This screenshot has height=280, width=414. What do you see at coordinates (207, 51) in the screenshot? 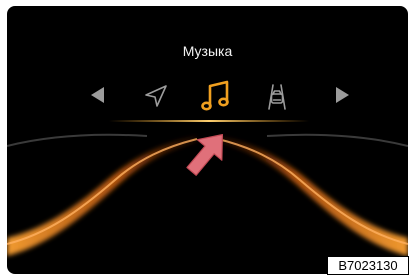
I see `menu-title: Музыка` at bounding box center [207, 51].